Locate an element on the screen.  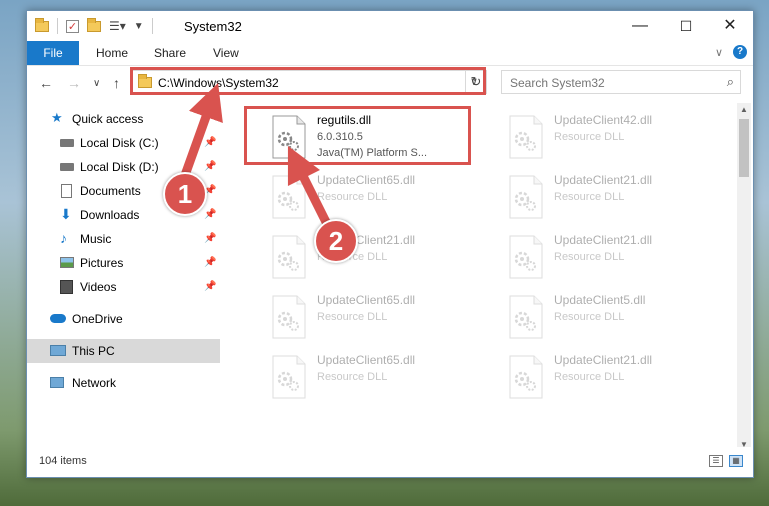
ribbon-controls: ∨ ? is located at coordinates (731, 52).